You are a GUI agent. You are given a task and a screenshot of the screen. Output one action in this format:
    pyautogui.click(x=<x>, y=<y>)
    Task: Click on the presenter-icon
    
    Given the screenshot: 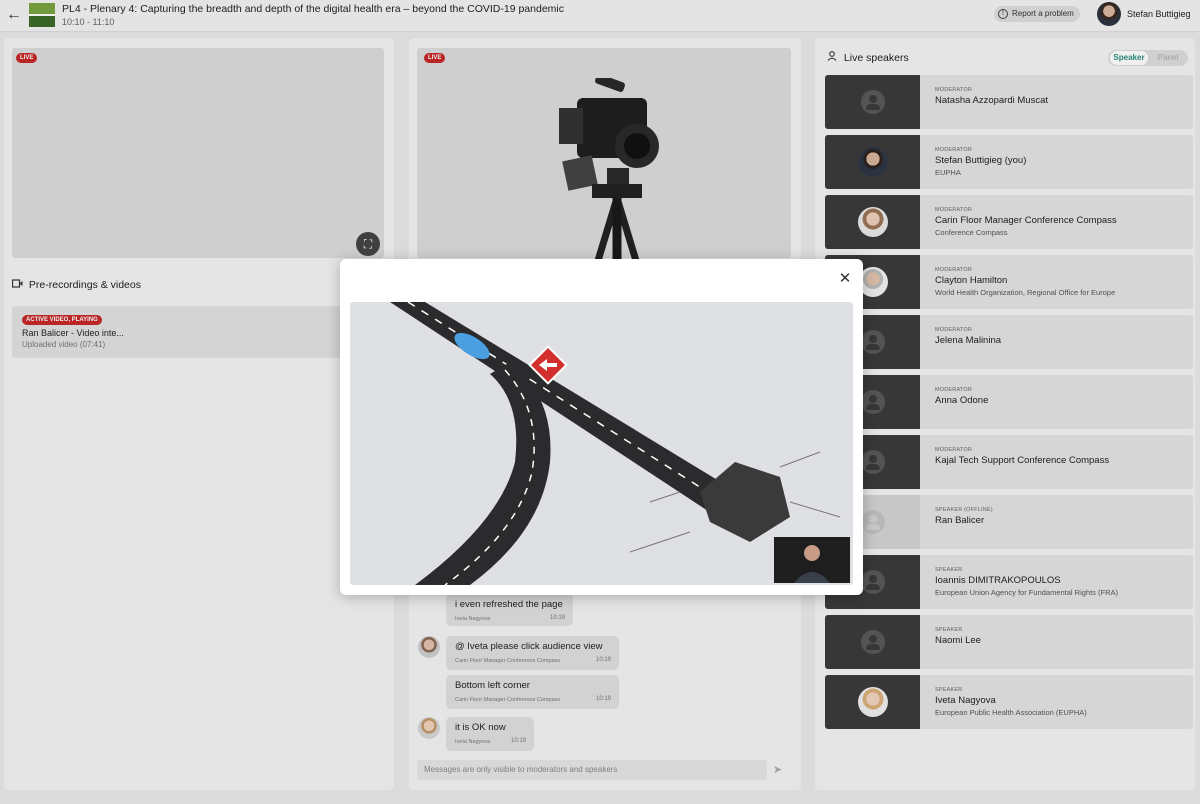 What is the action you would take?
    pyautogui.click(x=812, y=560)
    